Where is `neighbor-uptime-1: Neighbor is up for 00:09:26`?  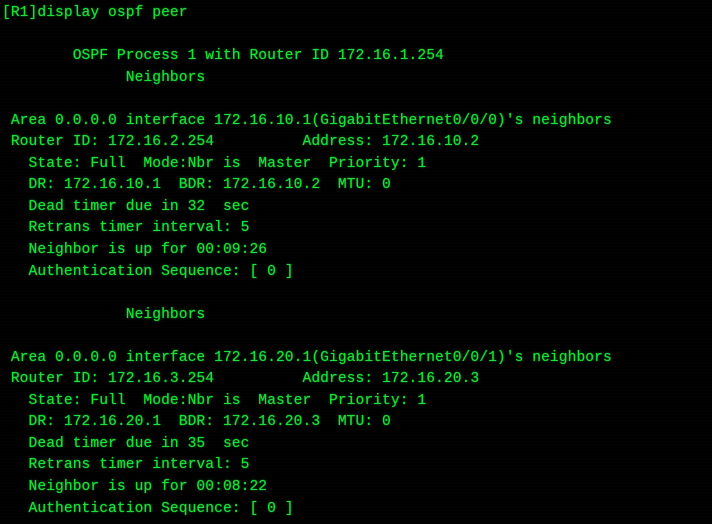
neighbor-uptime-1: Neighbor is up for 00:09:26 is located at coordinates (135, 250).